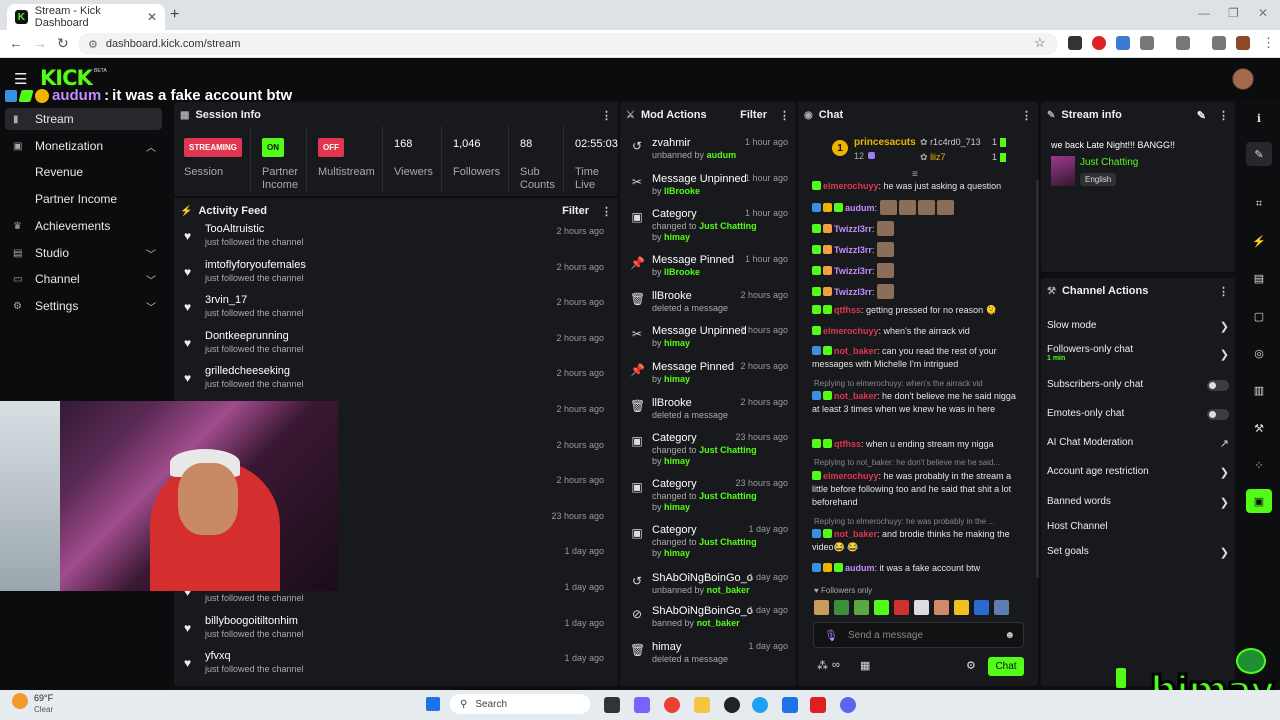 Image resolution: width=1280 pixels, height=720 pixels. I want to click on menu-kebab-icon: ⋮, so click(1268, 43).